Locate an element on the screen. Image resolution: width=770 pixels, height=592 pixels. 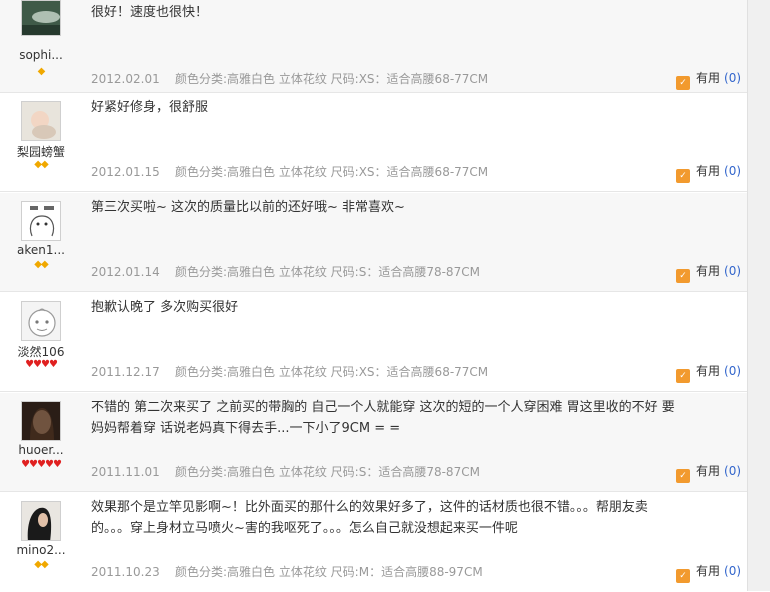
reviewer: 淡然106 ♥♥♥♥ is located at coordinates (41, 342).